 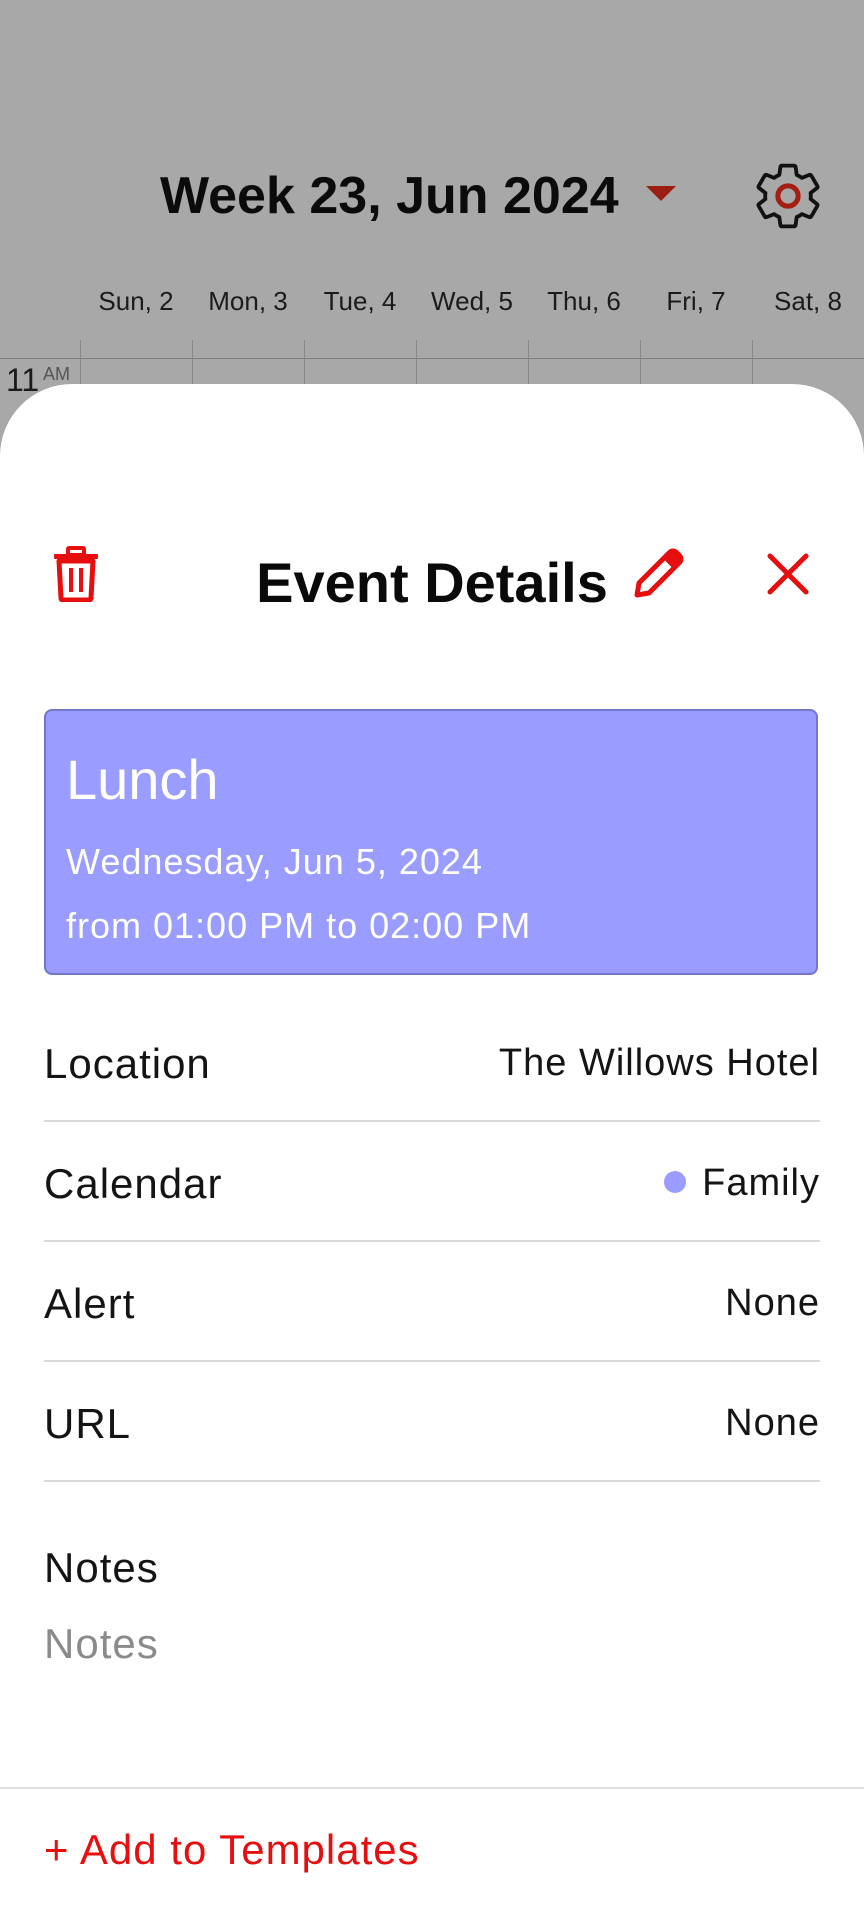 I want to click on location-row: Location The Willows Hotel, so click(x=432, y=1062).